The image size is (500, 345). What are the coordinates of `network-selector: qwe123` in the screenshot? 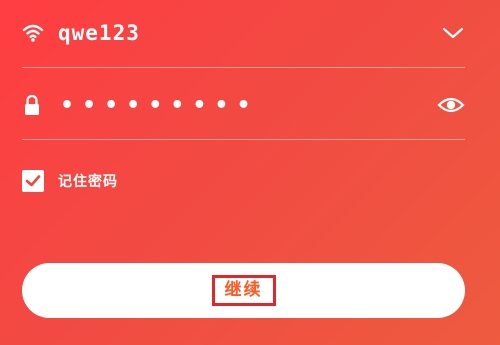 It's located at (243, 33).